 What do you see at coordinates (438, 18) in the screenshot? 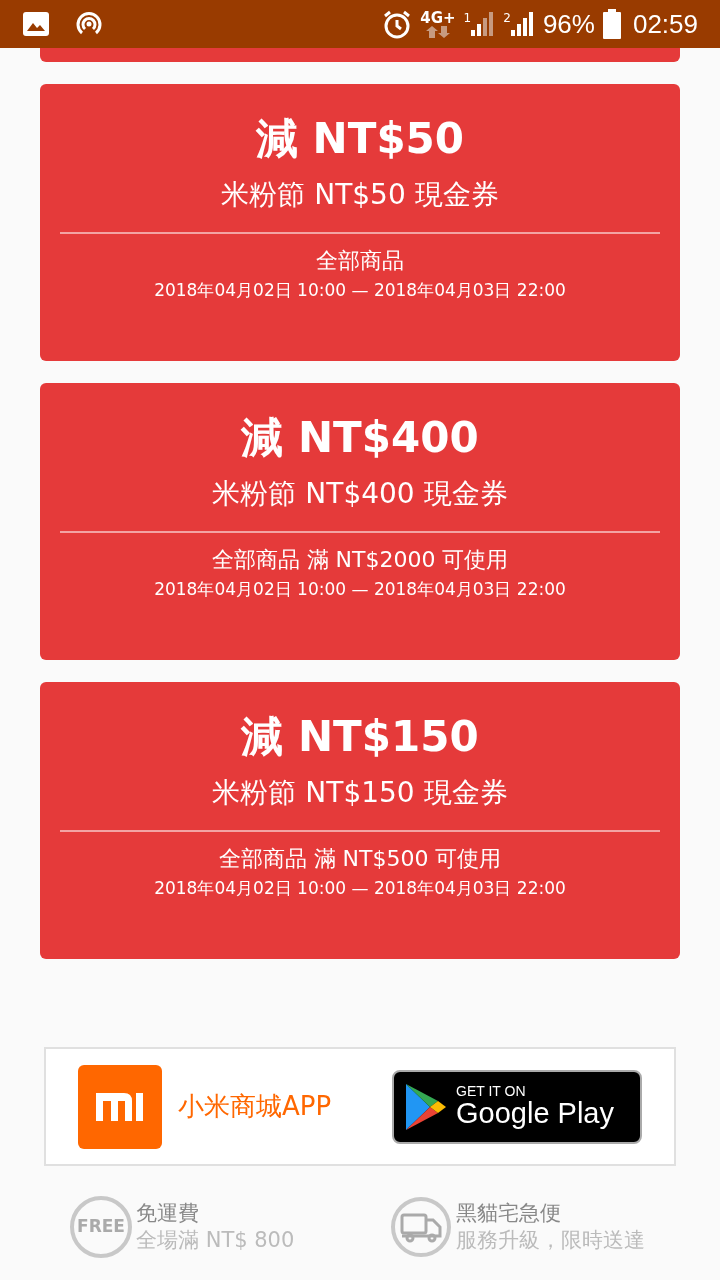
I see `network-type: 4G+` at bounding box center [438, 18].